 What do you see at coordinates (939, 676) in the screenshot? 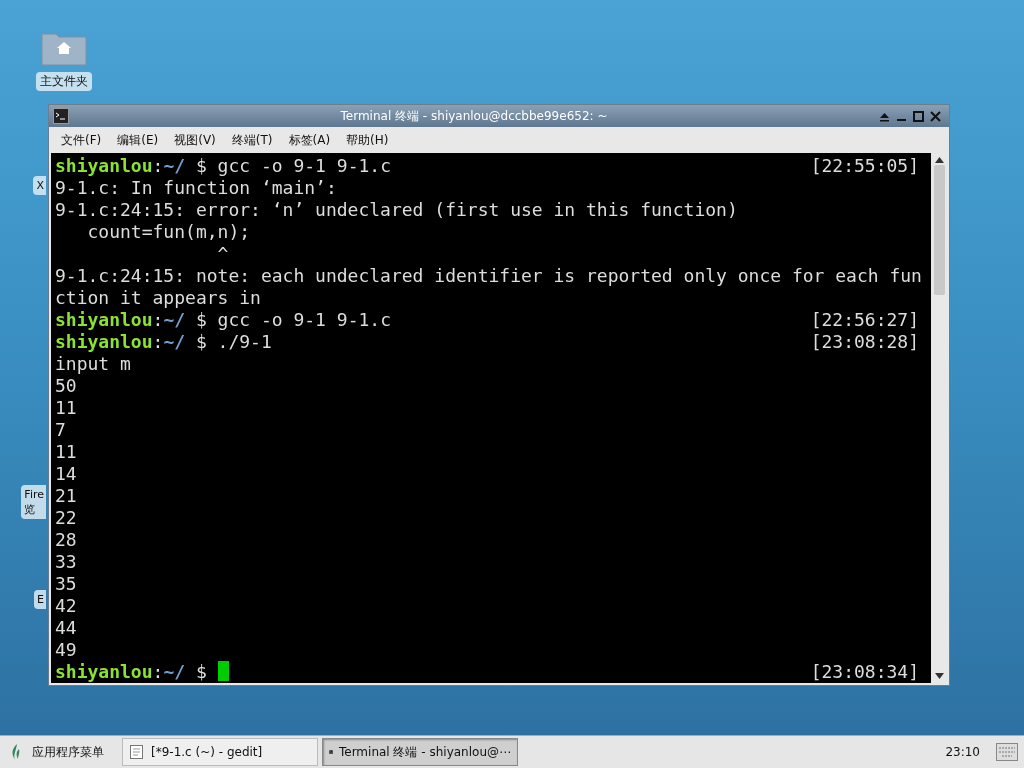
I see `scroll-down-icon` at bounding box center [939, 676].